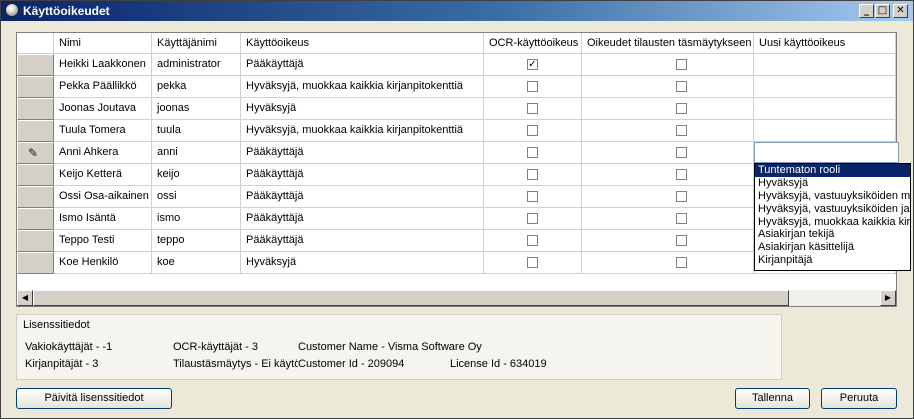 Image resolution: width=914 pixels, height=419 pixels. Describe the element at coordinates (25, 298) in the screenshot. I see `scroll-left-arrow-icon: ◀` at that location.